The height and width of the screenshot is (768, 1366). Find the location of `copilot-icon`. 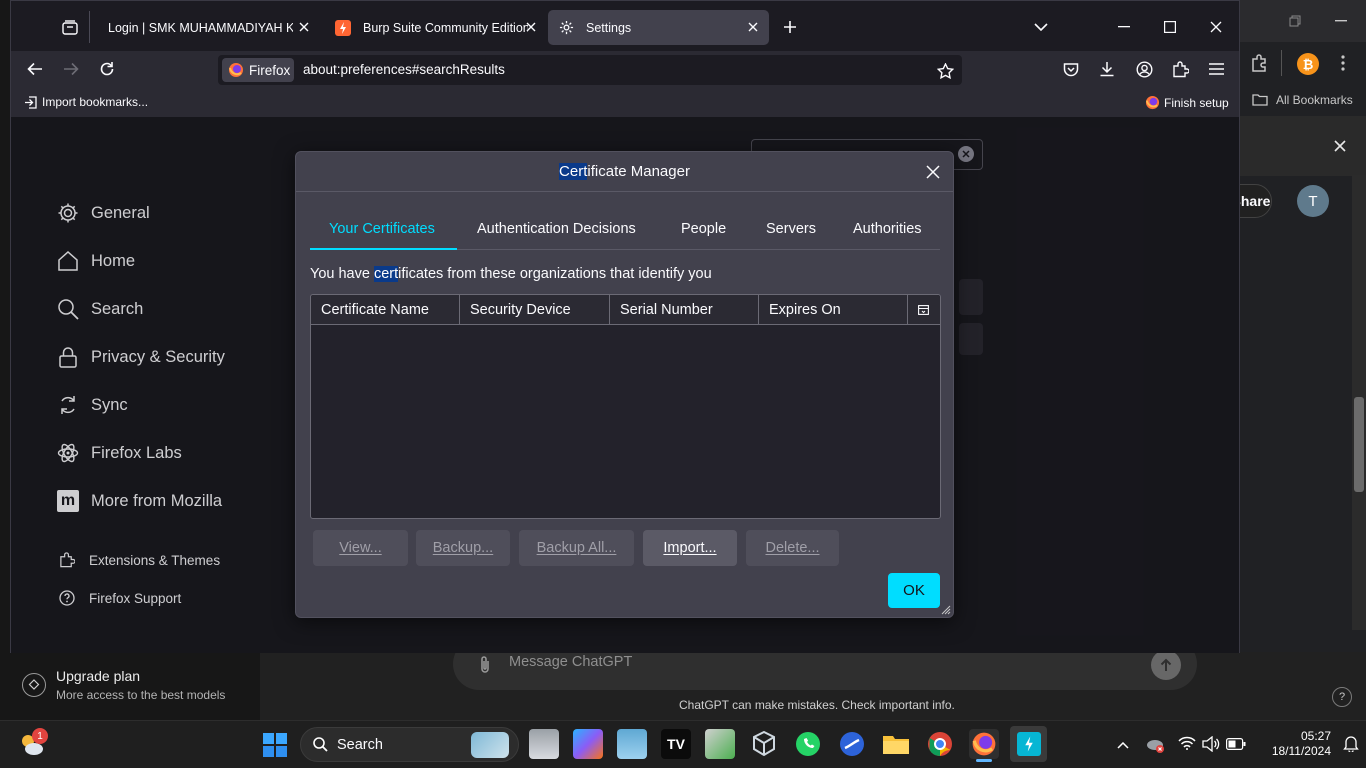

copilot-icon is located at coordinates (588, 744).